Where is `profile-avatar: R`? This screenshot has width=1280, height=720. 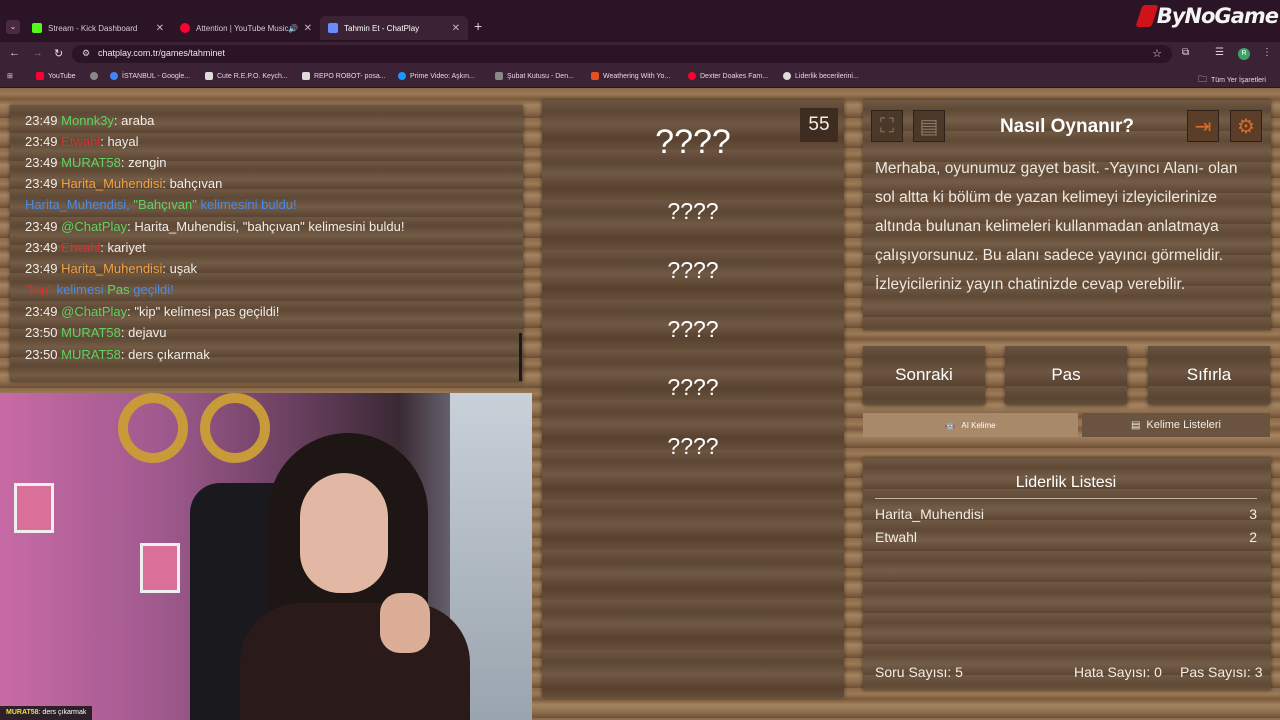
profile-avatar: R is located at coordinates (1244, 54).